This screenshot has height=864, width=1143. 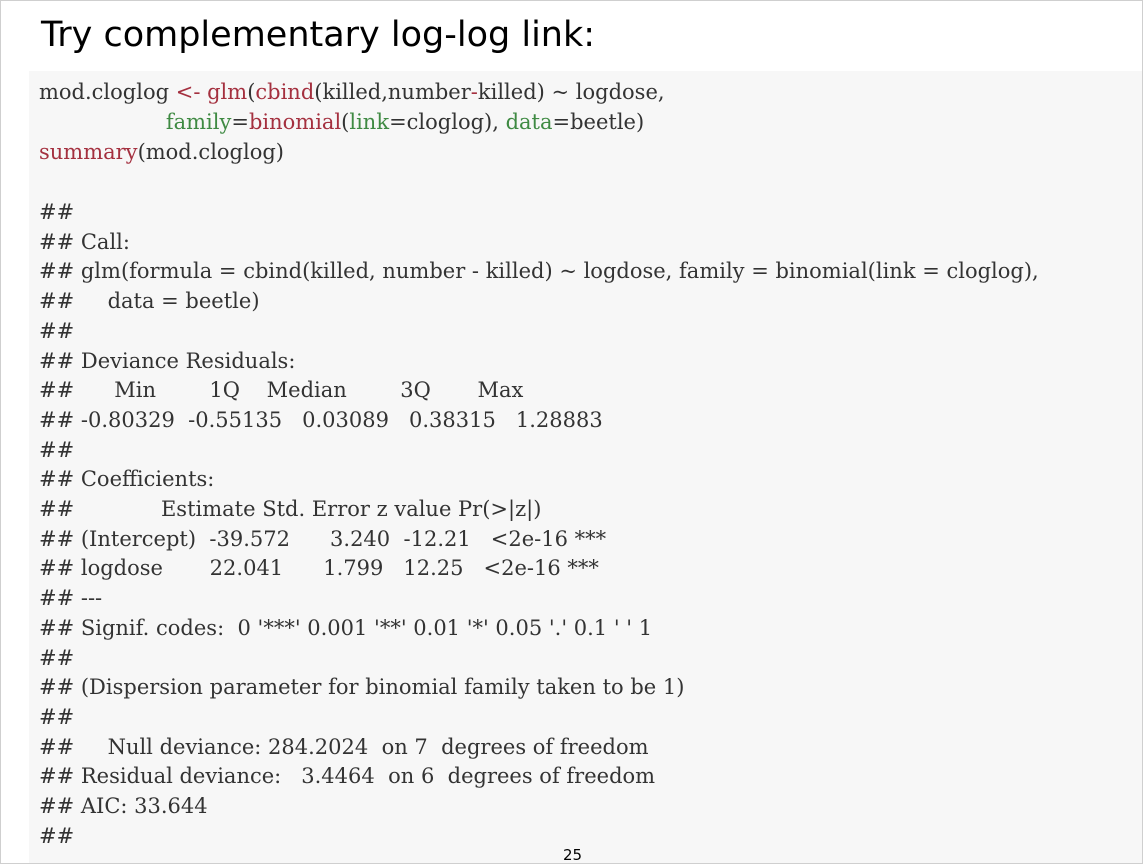 I want to click on output-line: ## Deviance Residuals:, so click(x=167, y=360).